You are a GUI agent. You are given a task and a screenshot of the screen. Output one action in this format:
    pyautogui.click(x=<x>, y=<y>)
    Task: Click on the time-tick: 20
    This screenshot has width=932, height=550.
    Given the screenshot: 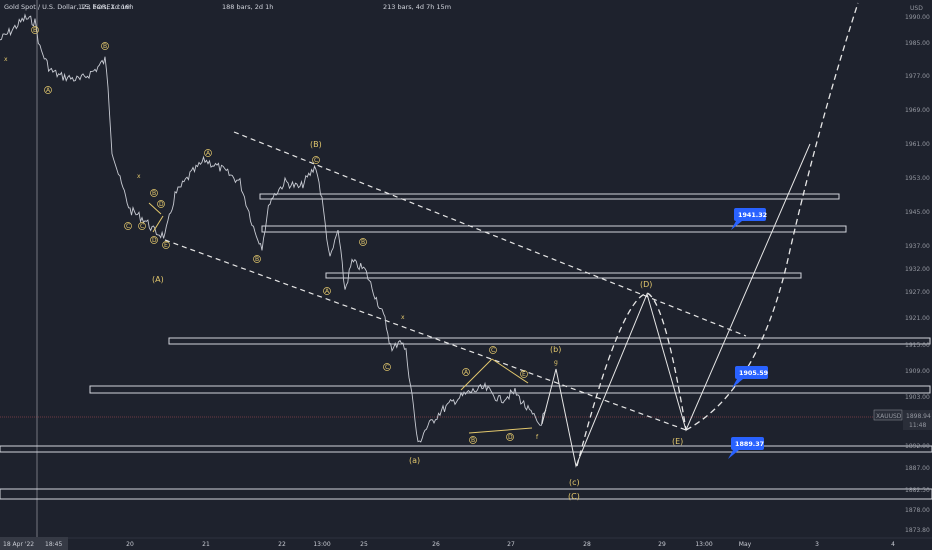 What is the action you would take?
    pyautogui.click(x=130, y=544)
    